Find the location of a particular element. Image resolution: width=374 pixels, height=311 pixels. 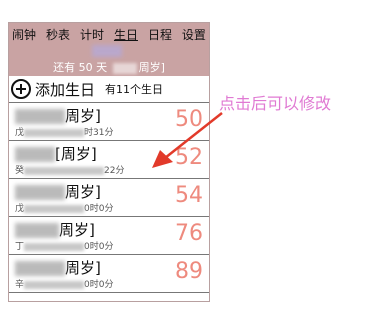

annotation-text: 点击后可以修改 is located at coordinates (275, 103).